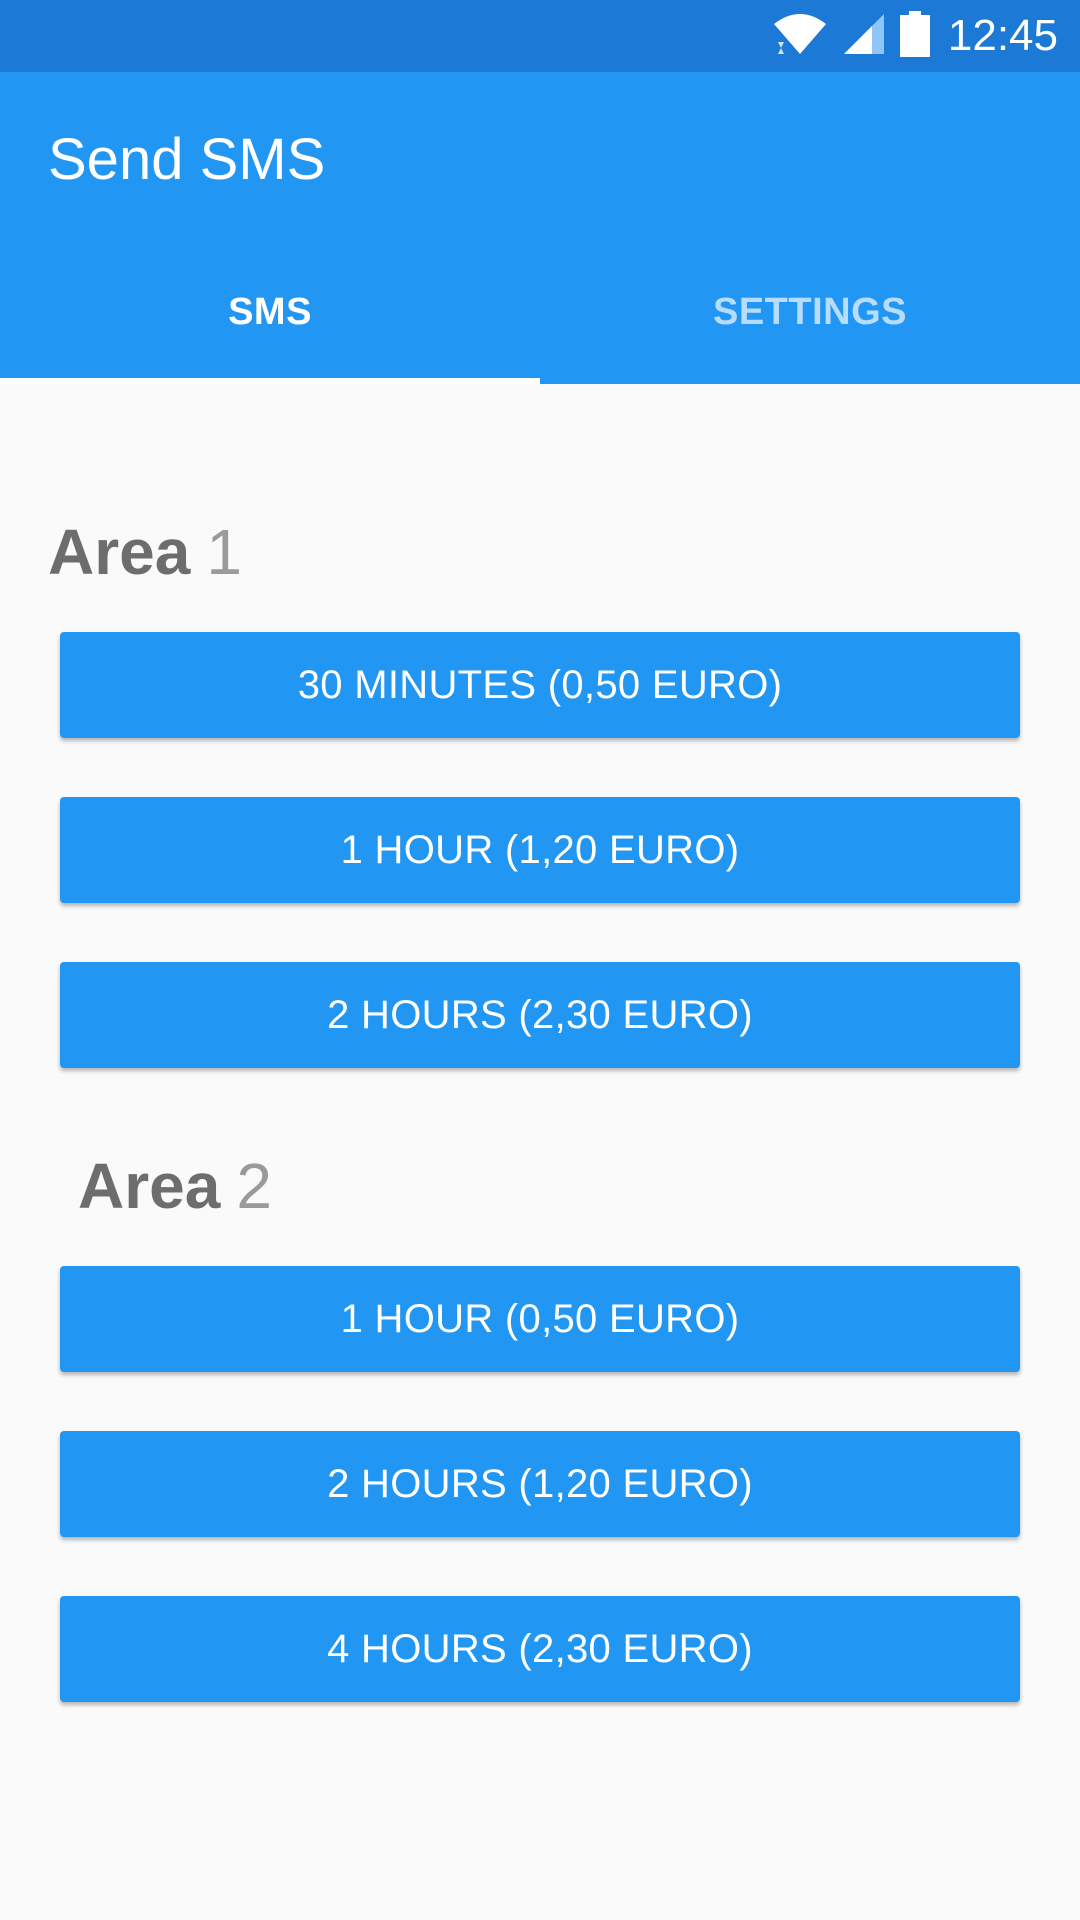 The width and height of the screenshot is (1080, 1920). I want to click on tab-bar: SMS SETTINGS, so click(540, 312).